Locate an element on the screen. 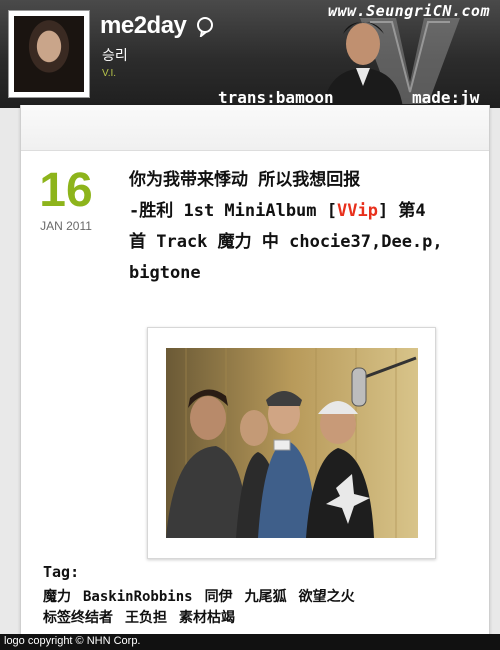 This screenshot has height=650, width=500. post-date-day: 16 is located at coordinates (66, 190).